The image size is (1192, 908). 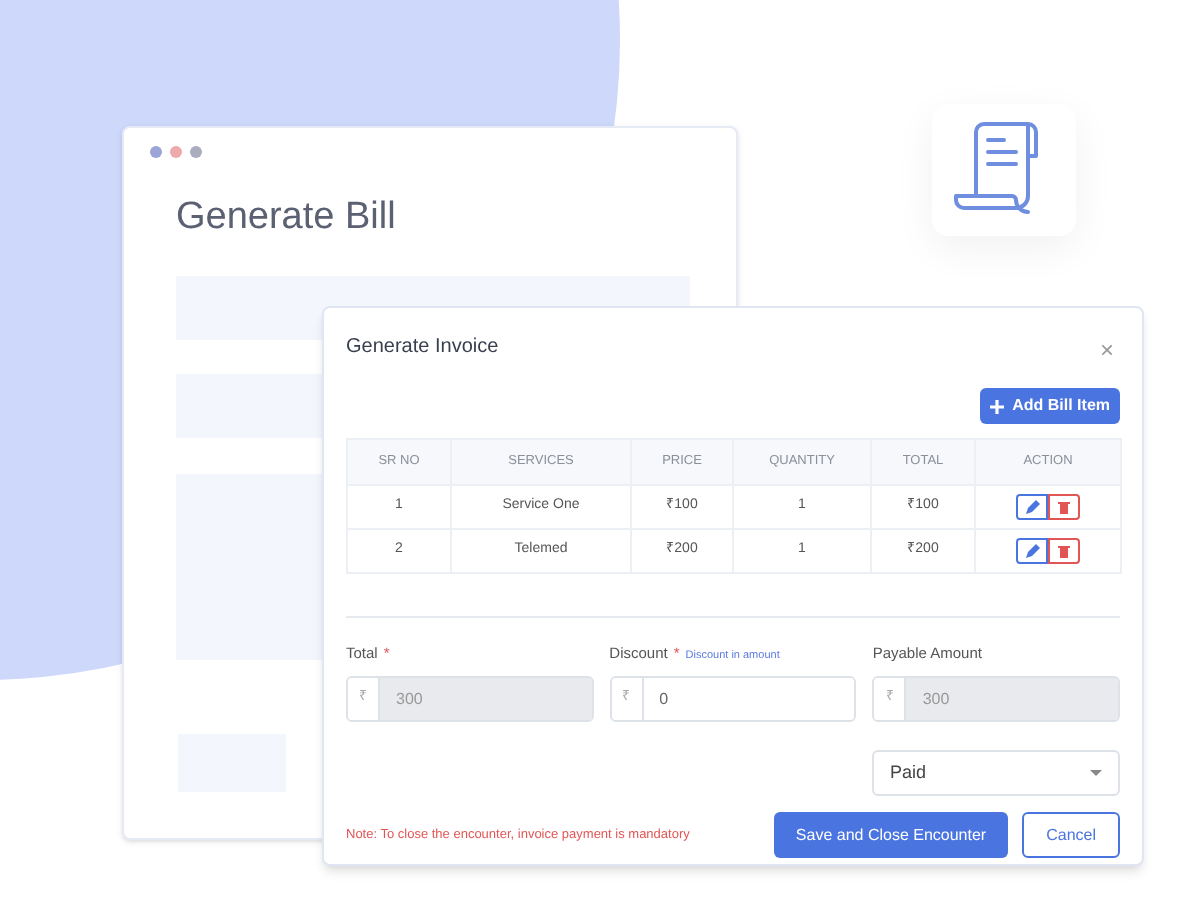 What do you see at coordinates (1071, 835) in the screenshot?
I see `cancel-button: Cancel` at bounding box center [1071, 835].